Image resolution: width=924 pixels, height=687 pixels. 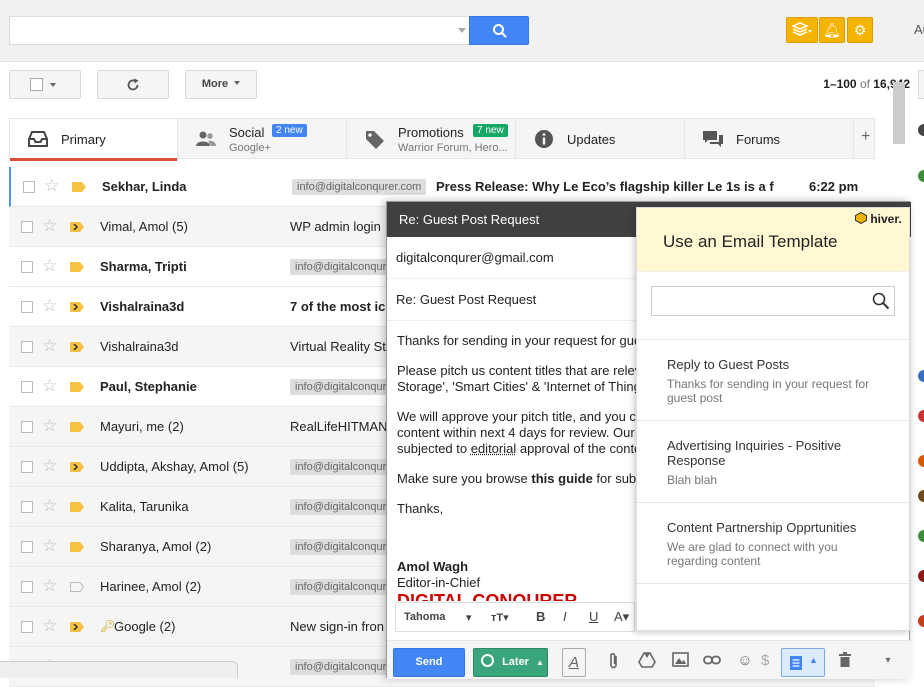 I want to click on google-drive-icon, so click(x=647, y=661).